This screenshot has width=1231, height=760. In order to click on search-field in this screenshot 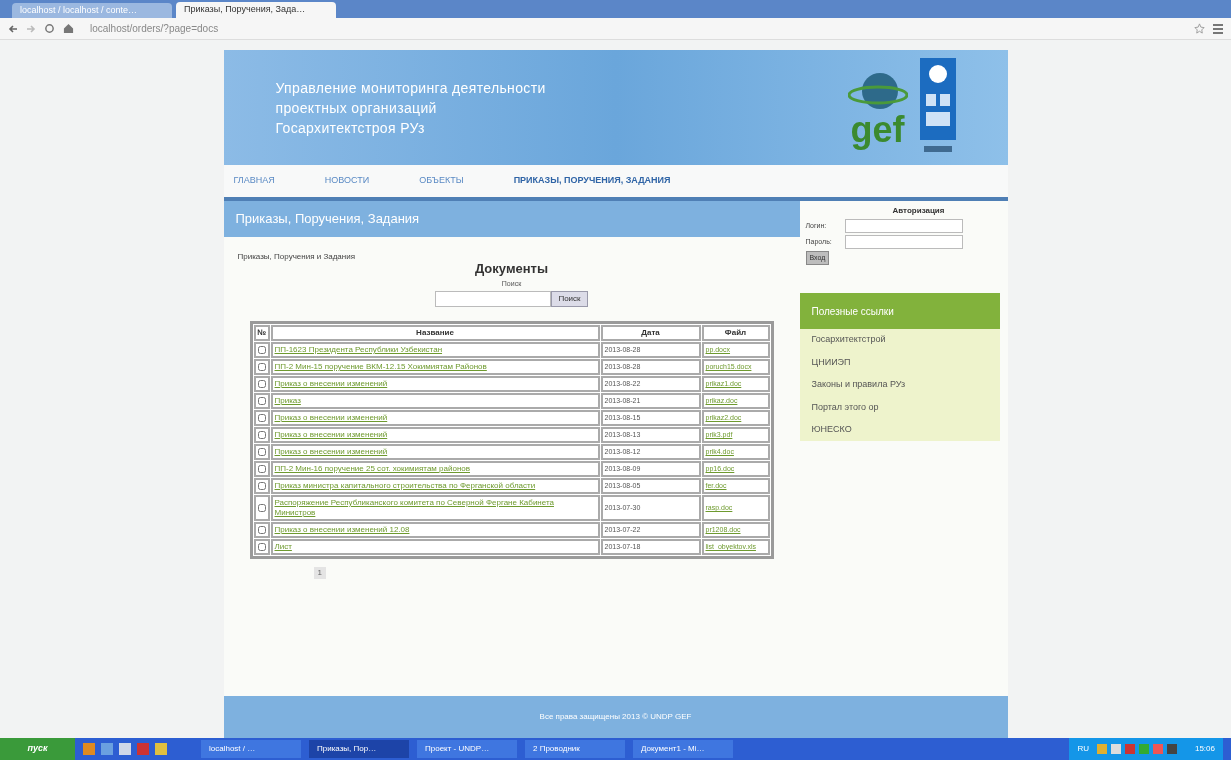, I will do `click(493, 299)`.